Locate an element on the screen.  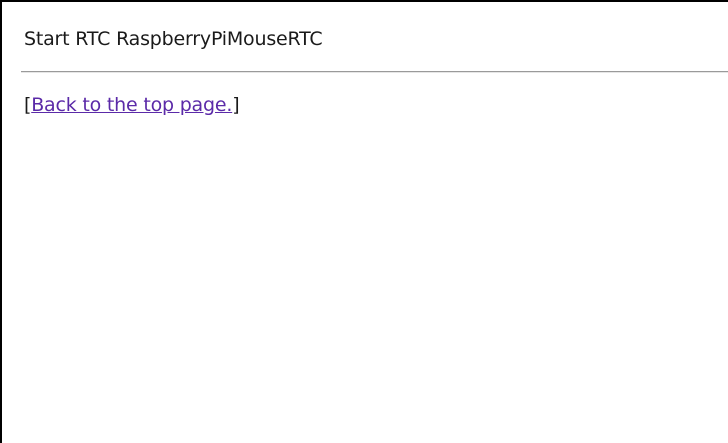
status-message: Start RTC RaspberryPiMouseRTC is located at coordinates (173, 39).